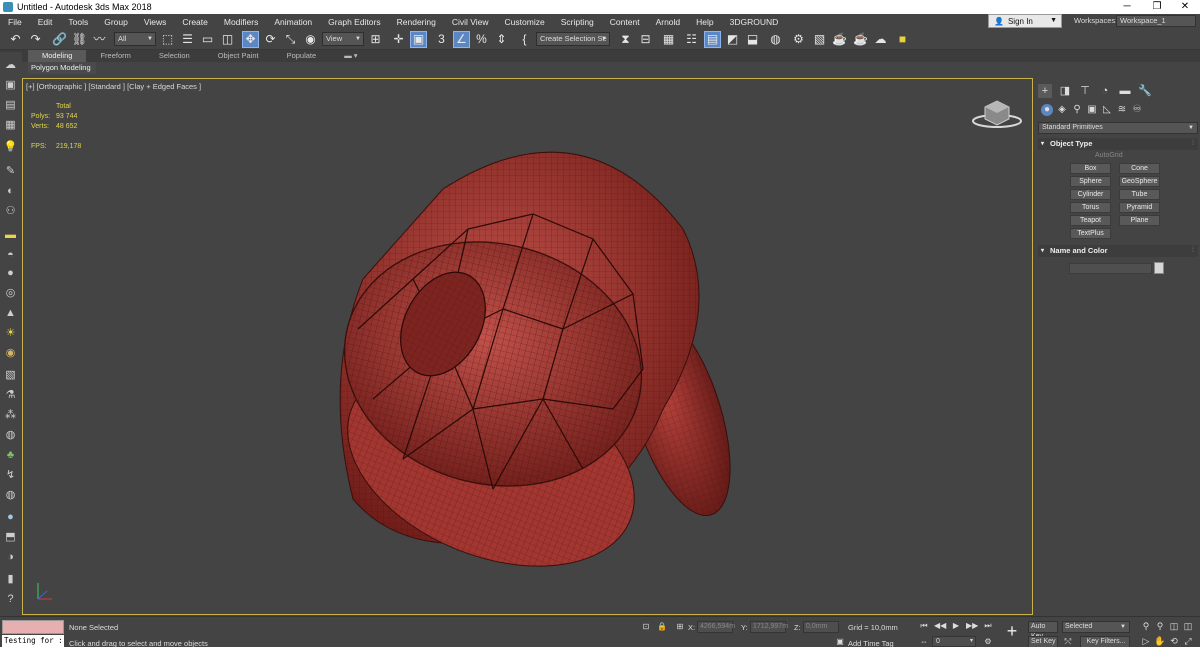  What do you see at coordinates (1118, 144) in the screenshot?
I see `object-type-rollout: ▾ Object Type ⁞` at bounding box center [1118, 144].